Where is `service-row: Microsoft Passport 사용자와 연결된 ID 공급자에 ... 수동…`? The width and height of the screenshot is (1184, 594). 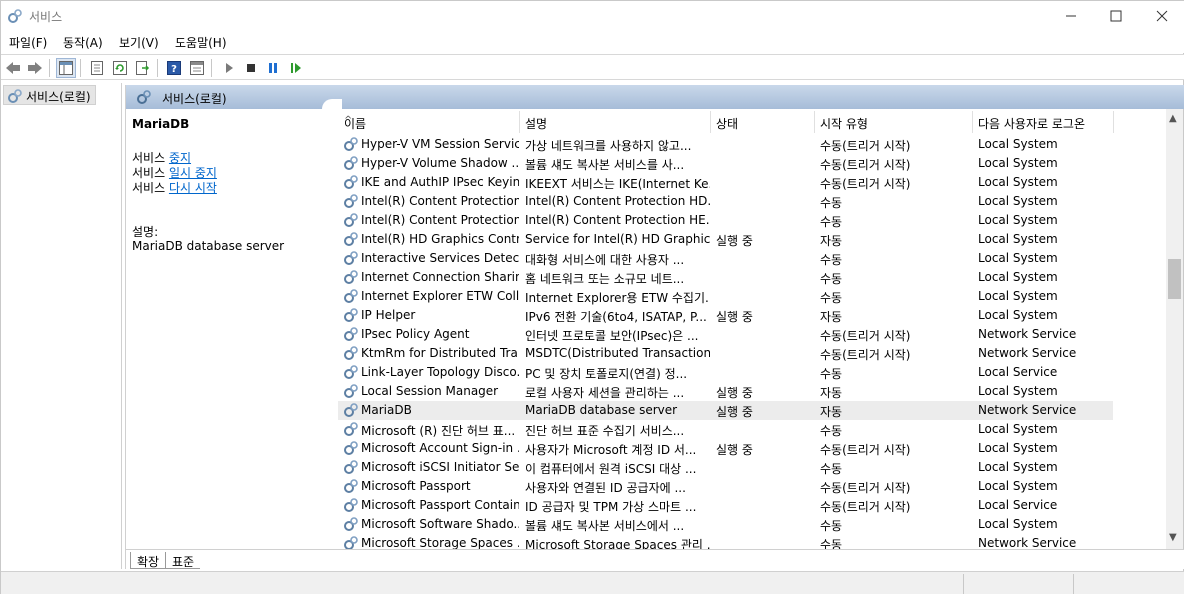 service-row: Microsoft Passport 사용자와 연결된 ID 공급자에 ... 수동… is located at coordinates (725, 486).